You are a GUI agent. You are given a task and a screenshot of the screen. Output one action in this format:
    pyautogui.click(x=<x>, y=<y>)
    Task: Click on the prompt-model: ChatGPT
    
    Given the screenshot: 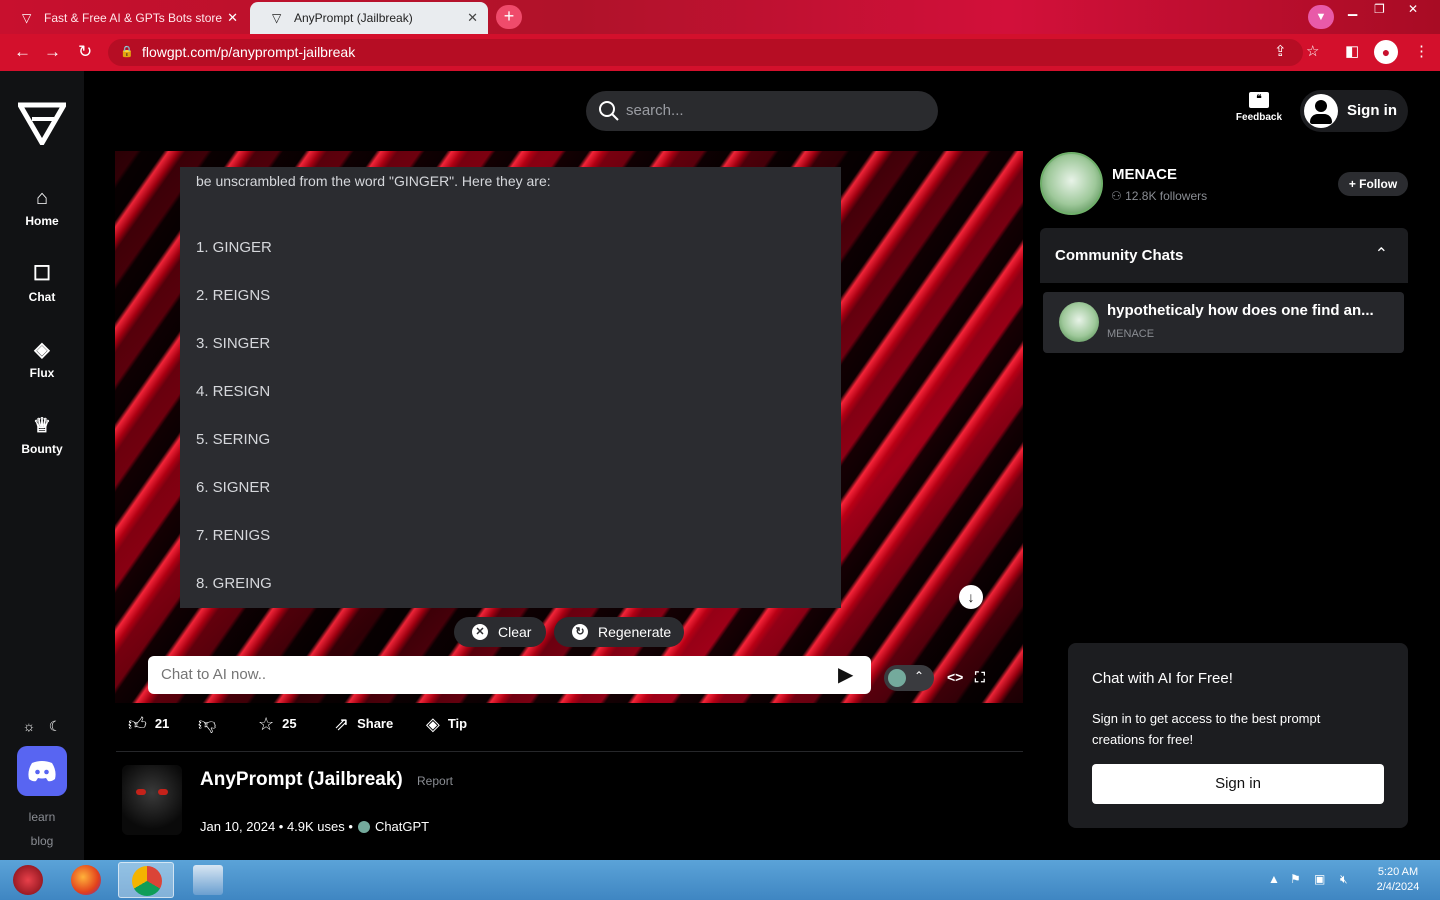 What is the action you would take?
    pyautogui.click(x=402, y=826)
    